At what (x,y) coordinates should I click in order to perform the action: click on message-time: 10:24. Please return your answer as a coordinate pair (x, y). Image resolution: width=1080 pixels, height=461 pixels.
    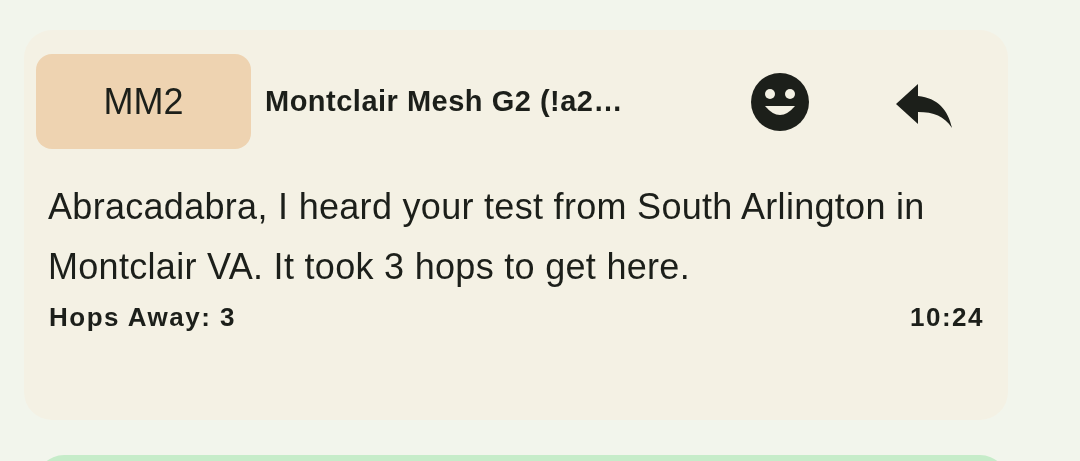
    Looking at the image, I should click on (947, 317).